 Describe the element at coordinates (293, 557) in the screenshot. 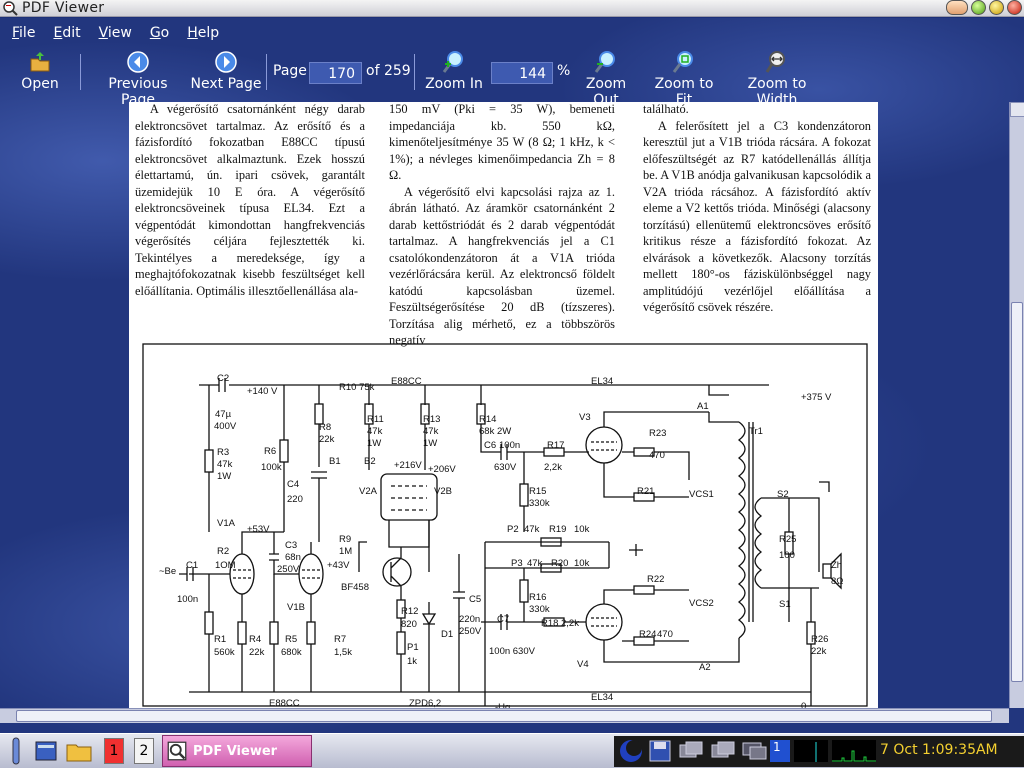

I see `schematic-label: 68n` at that location.